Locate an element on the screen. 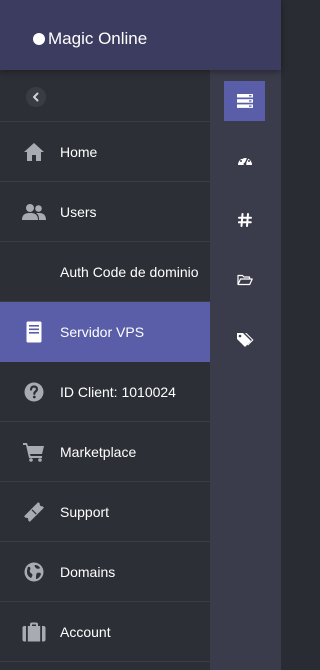 The width and height of the screenshot is (320, 670). brand-logo: Magic Online is located at coordinates (90, 39).